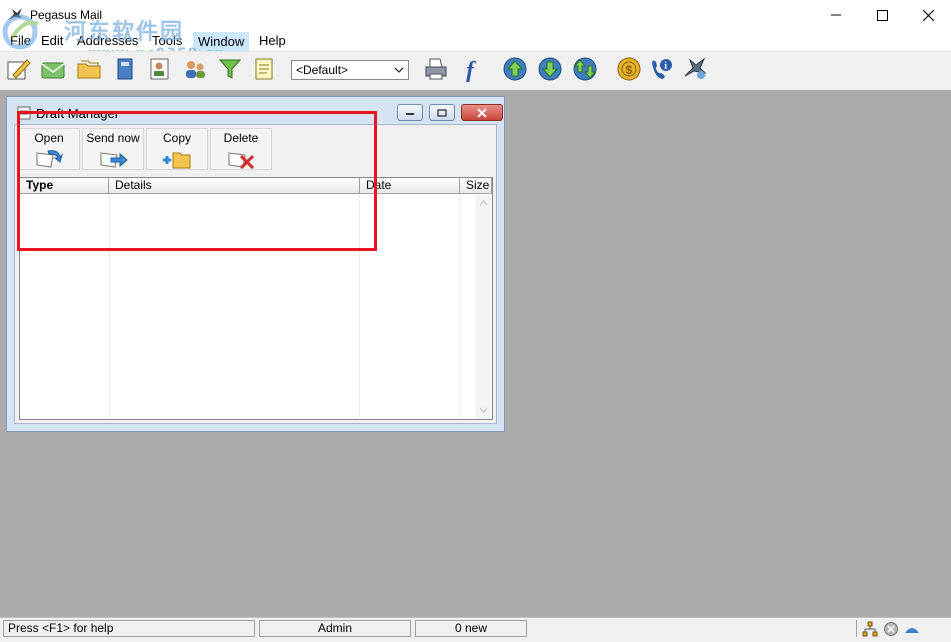 Image resolution: width=951 pixels, height=642 pixels. Describe the element at coordinates (20, 32) in the screenshot. I see `watermark-logo` at that location.